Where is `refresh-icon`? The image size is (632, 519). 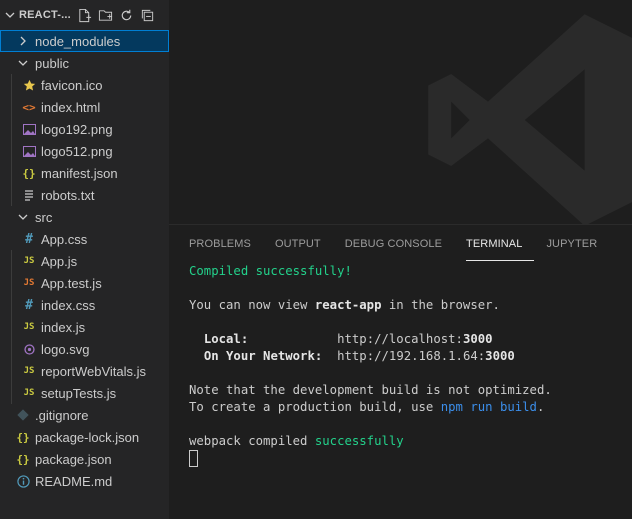
refresh-icon is located at coordinates (126, 15).